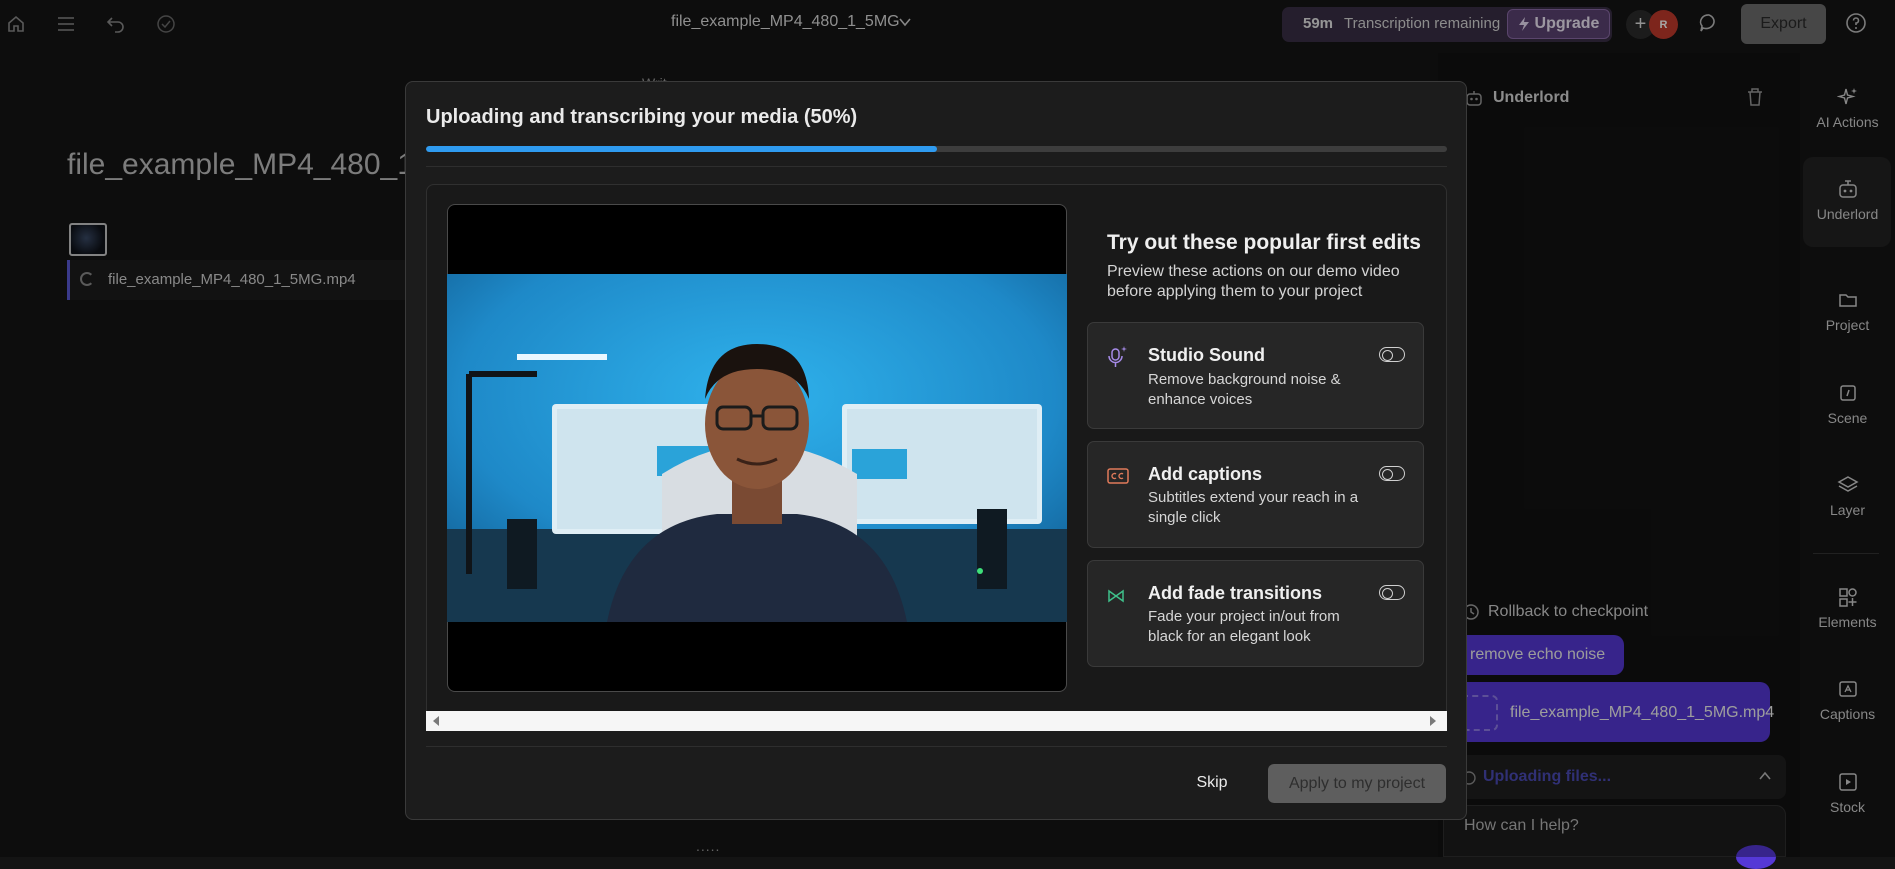  What do you see at coordinates (1847, 122) in the screenshot?
I see `rail-label: AI Actions` at bounding box center [1847, 122].